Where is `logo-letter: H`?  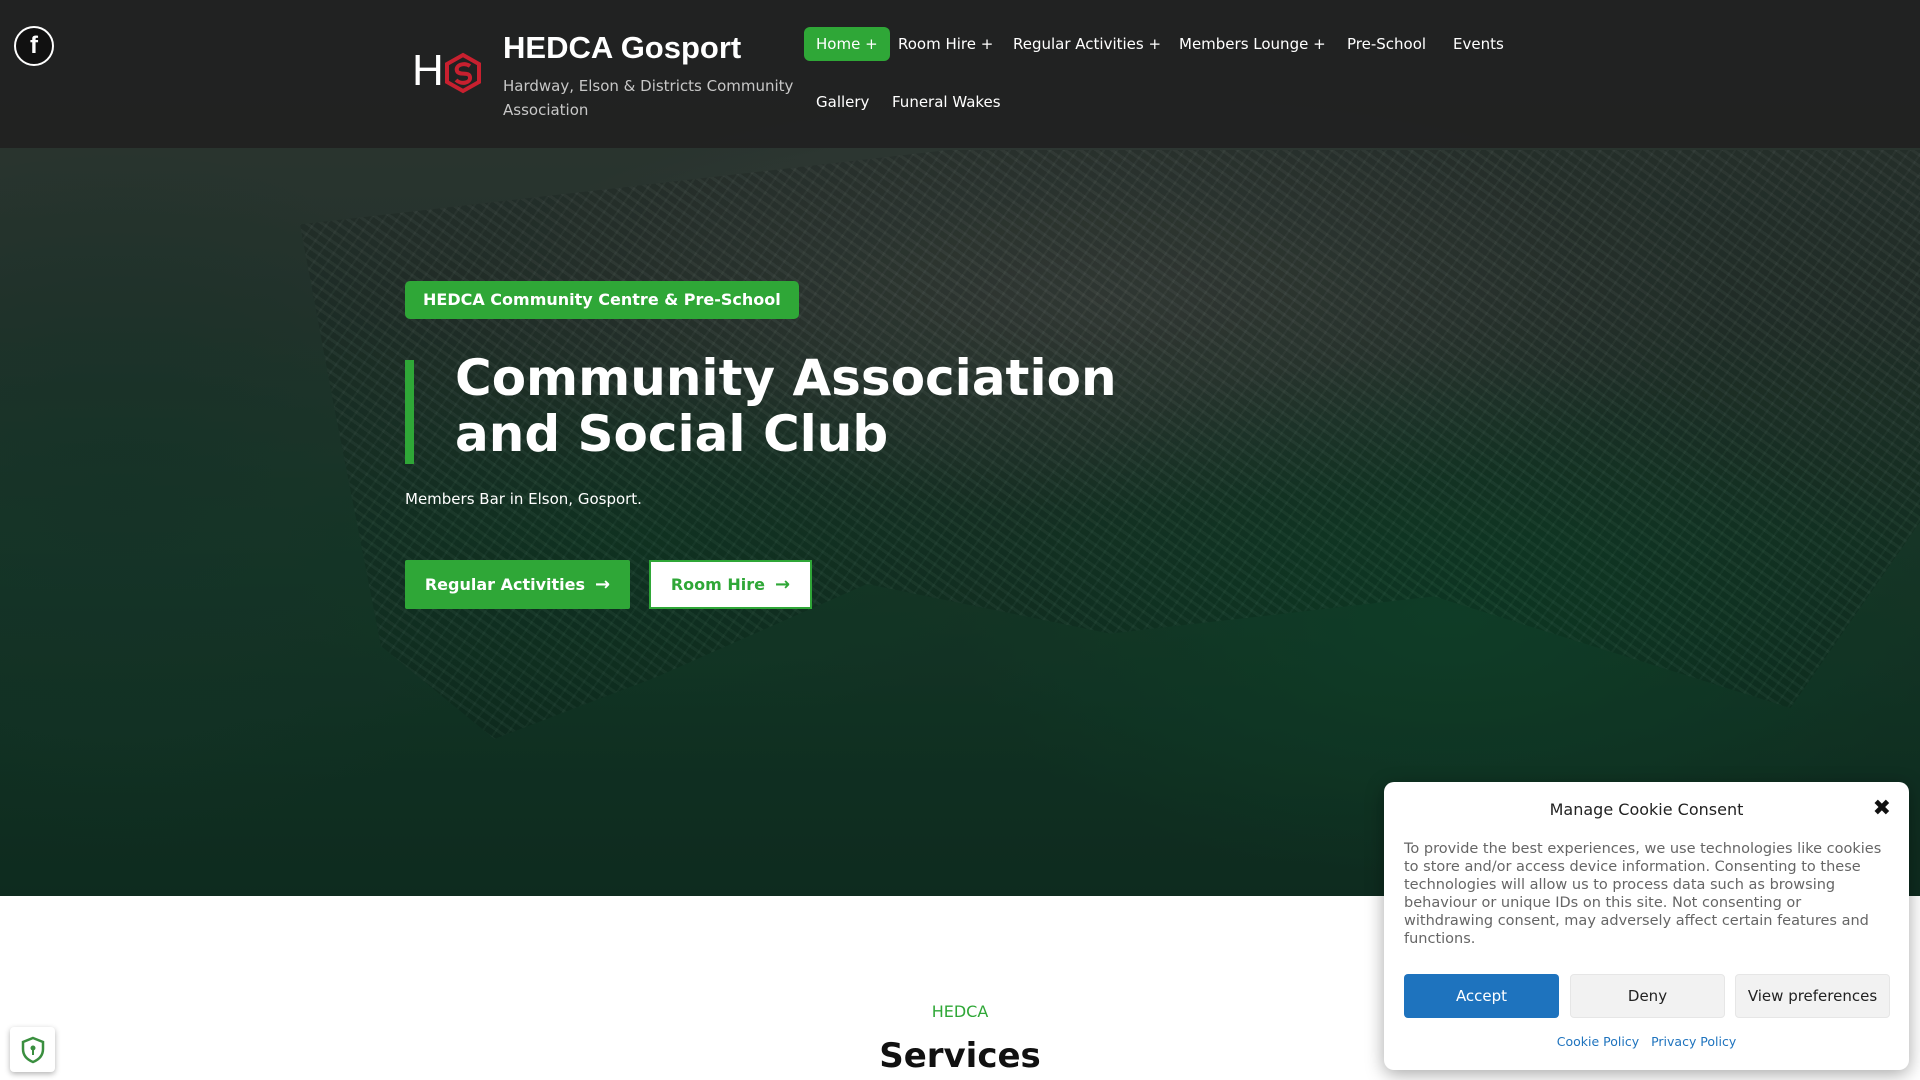 logo-letter: H is located at coordinates (428, 70).